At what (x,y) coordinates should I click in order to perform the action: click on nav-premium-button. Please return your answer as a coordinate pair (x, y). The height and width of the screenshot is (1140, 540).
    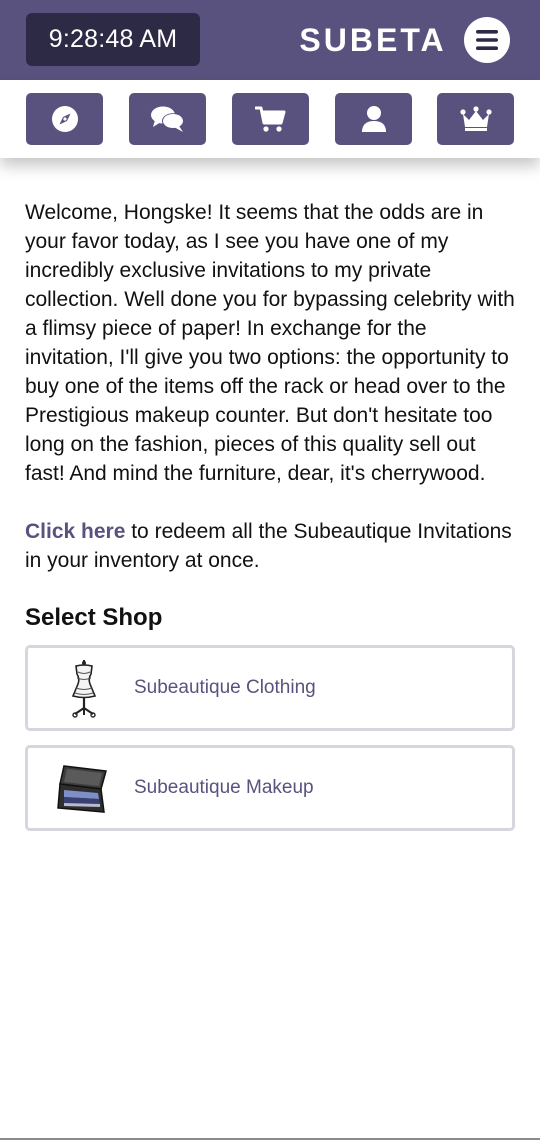
    Looking at the image, I should click on (475, 119).